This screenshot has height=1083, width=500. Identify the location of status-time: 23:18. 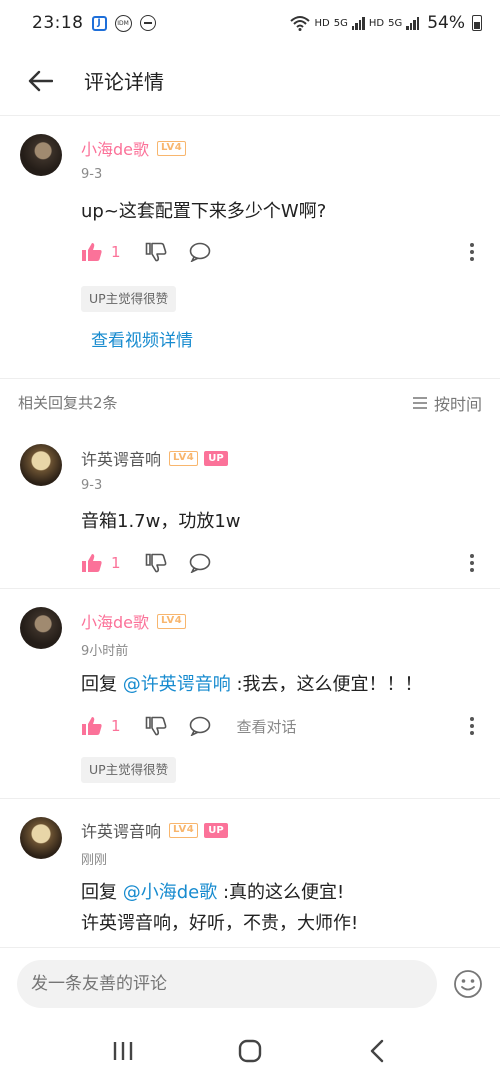
(58, 23).